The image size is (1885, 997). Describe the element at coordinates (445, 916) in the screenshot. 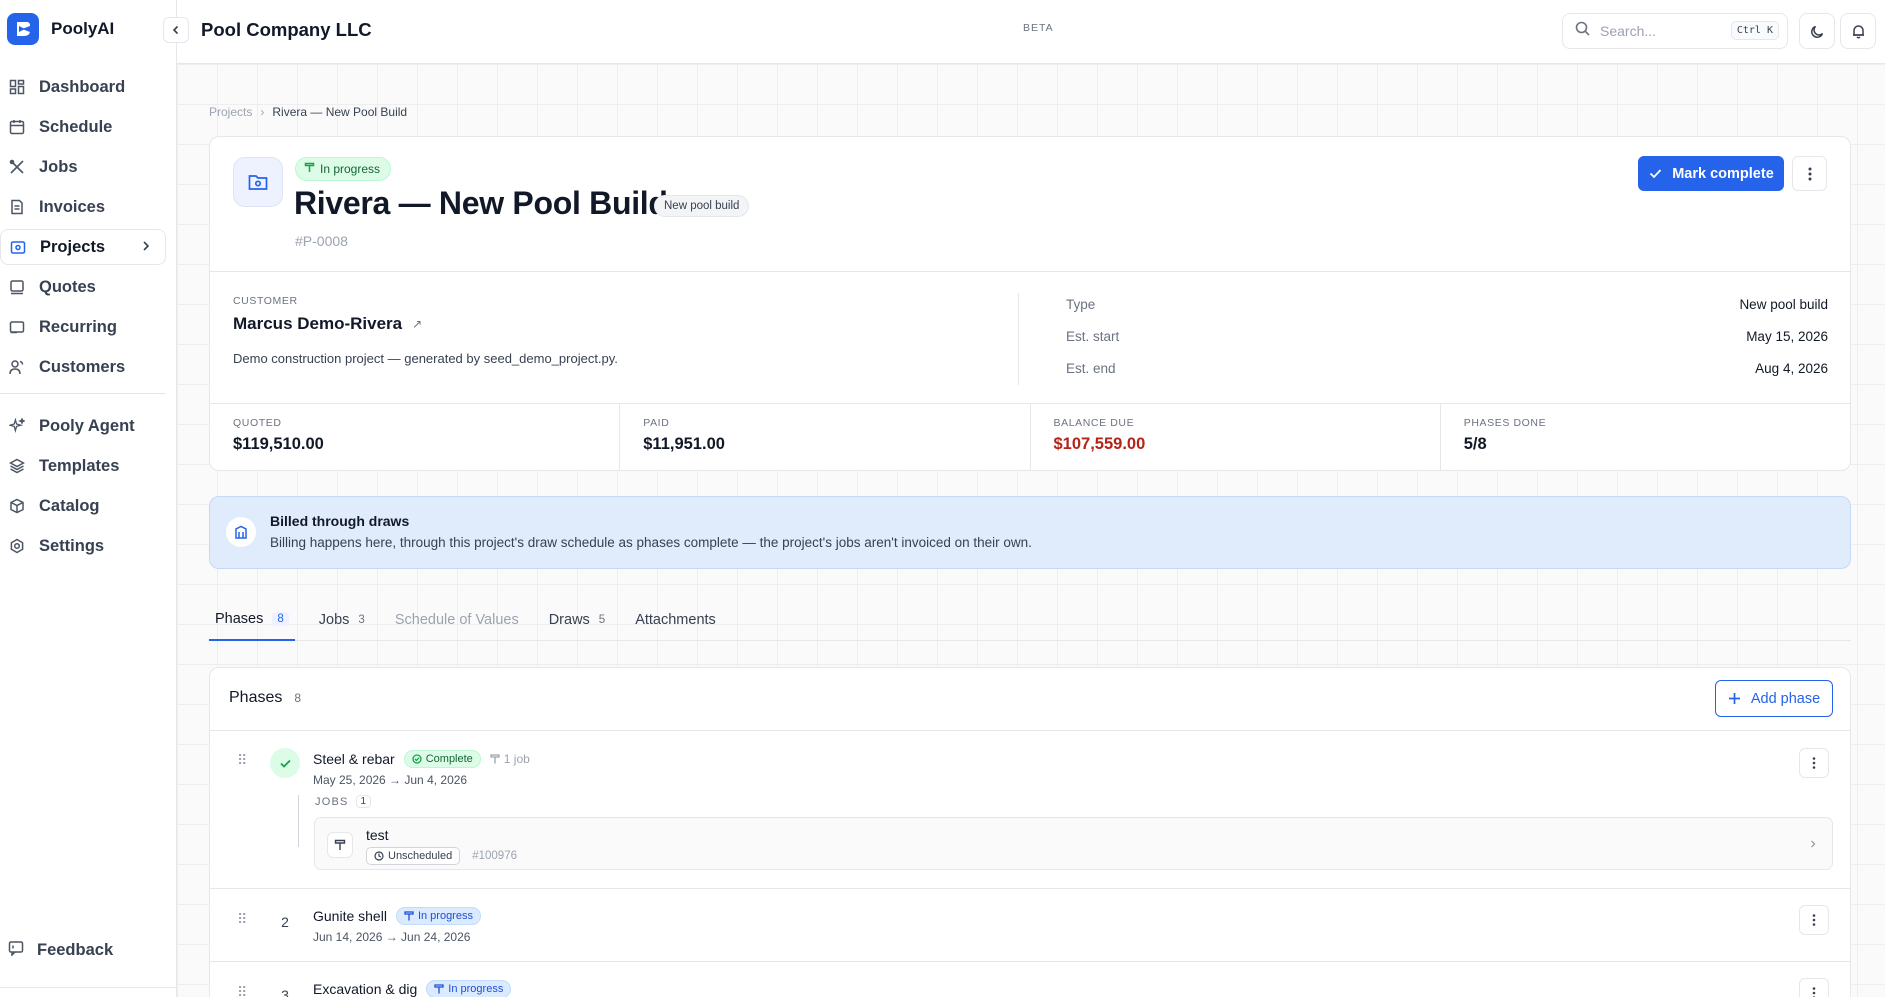

I see `status-label: In progress` at that location.